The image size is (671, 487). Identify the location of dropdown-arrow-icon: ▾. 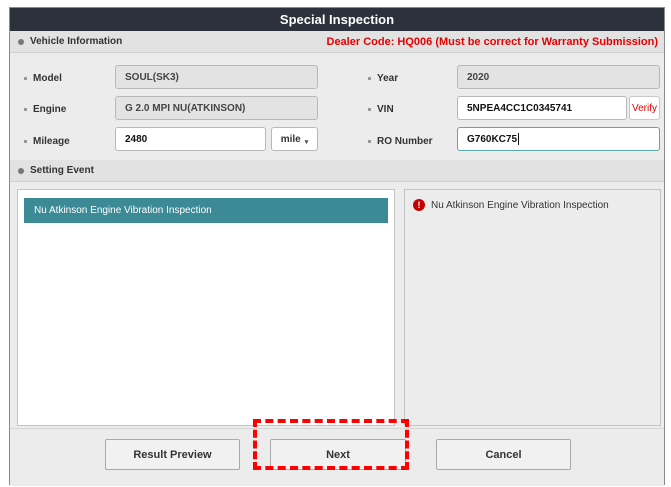
(306, 142).